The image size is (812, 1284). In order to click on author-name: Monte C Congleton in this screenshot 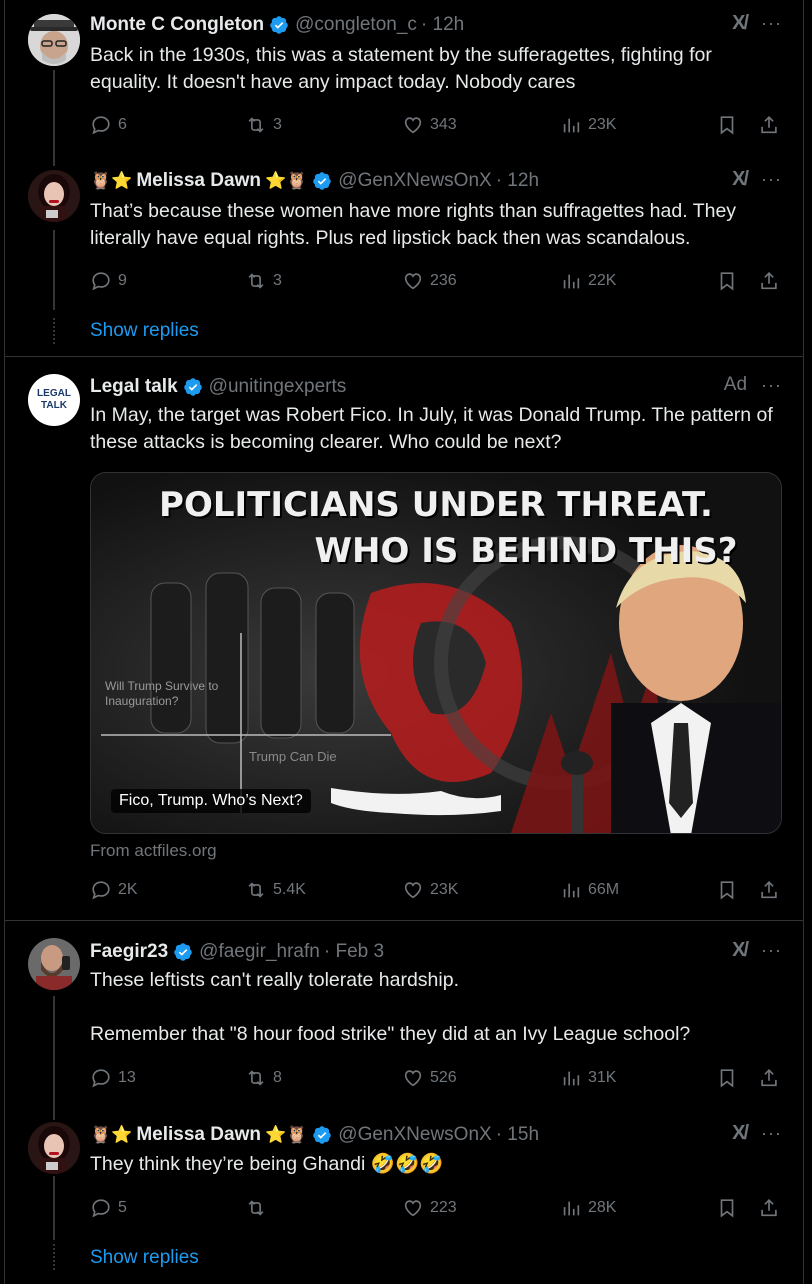, I will do `click(177, 25)`.